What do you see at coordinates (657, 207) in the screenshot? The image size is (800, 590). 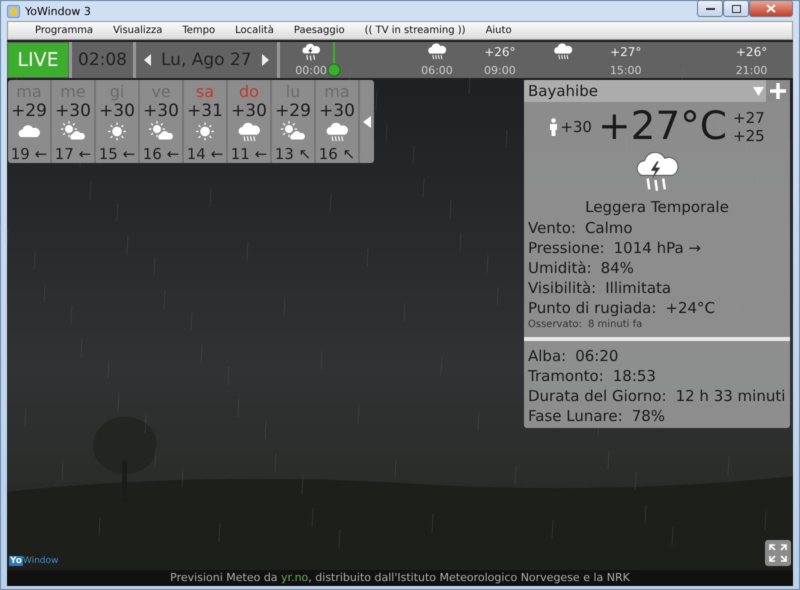 I see `condition-text: Leggera Temporale` at bounding box center [657, 207].